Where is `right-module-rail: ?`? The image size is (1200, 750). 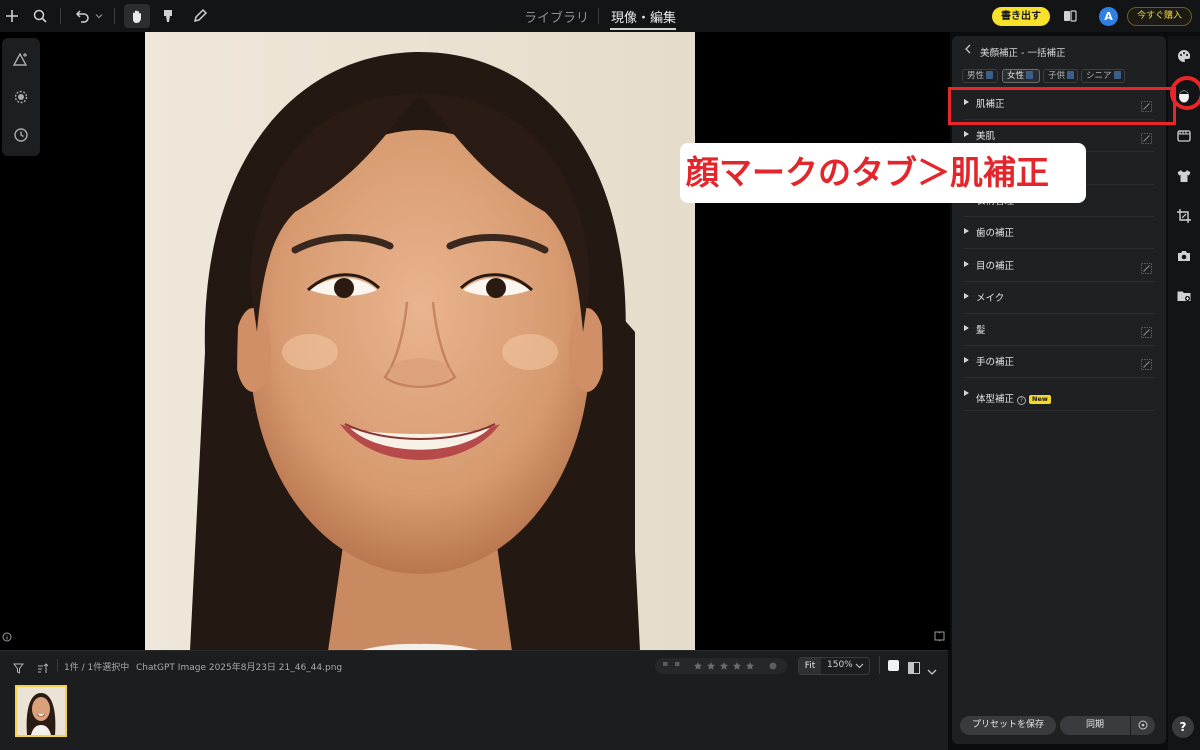
right-module-rail: ? is located at coordinates (1184, 393).